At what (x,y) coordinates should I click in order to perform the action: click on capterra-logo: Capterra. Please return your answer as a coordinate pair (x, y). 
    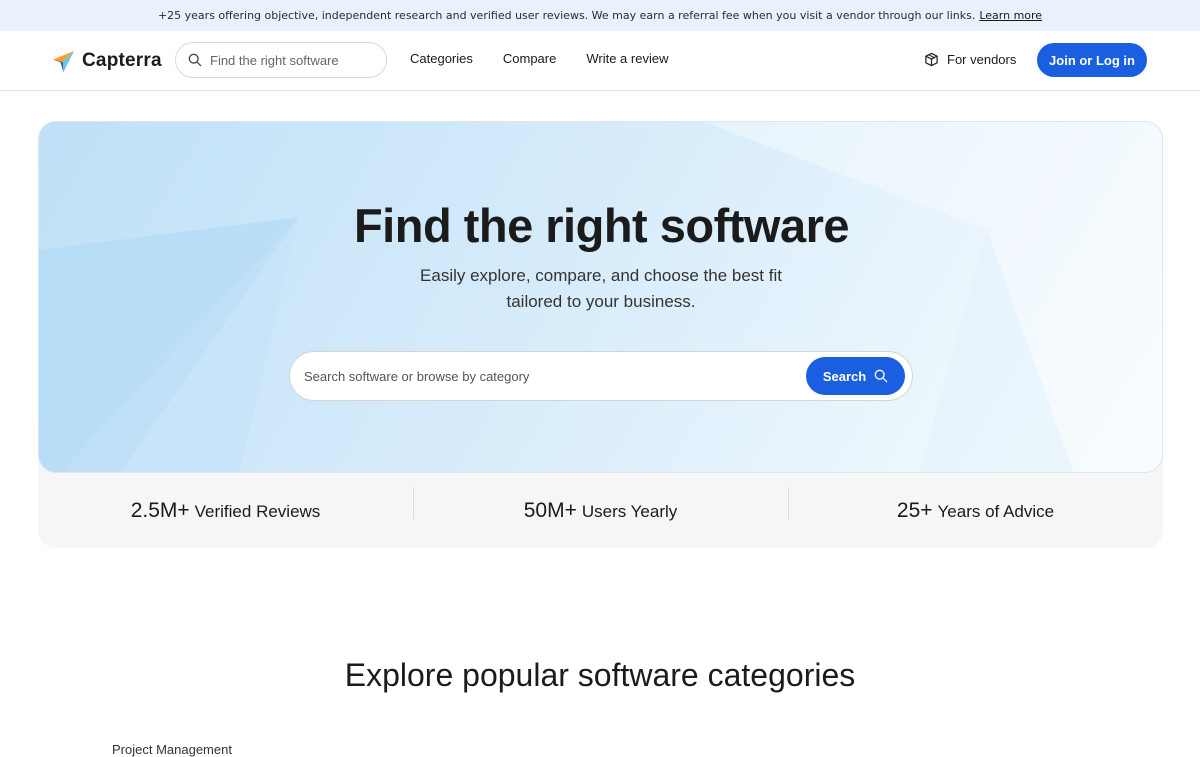
    Looking at the image, I should click on (107, 61).